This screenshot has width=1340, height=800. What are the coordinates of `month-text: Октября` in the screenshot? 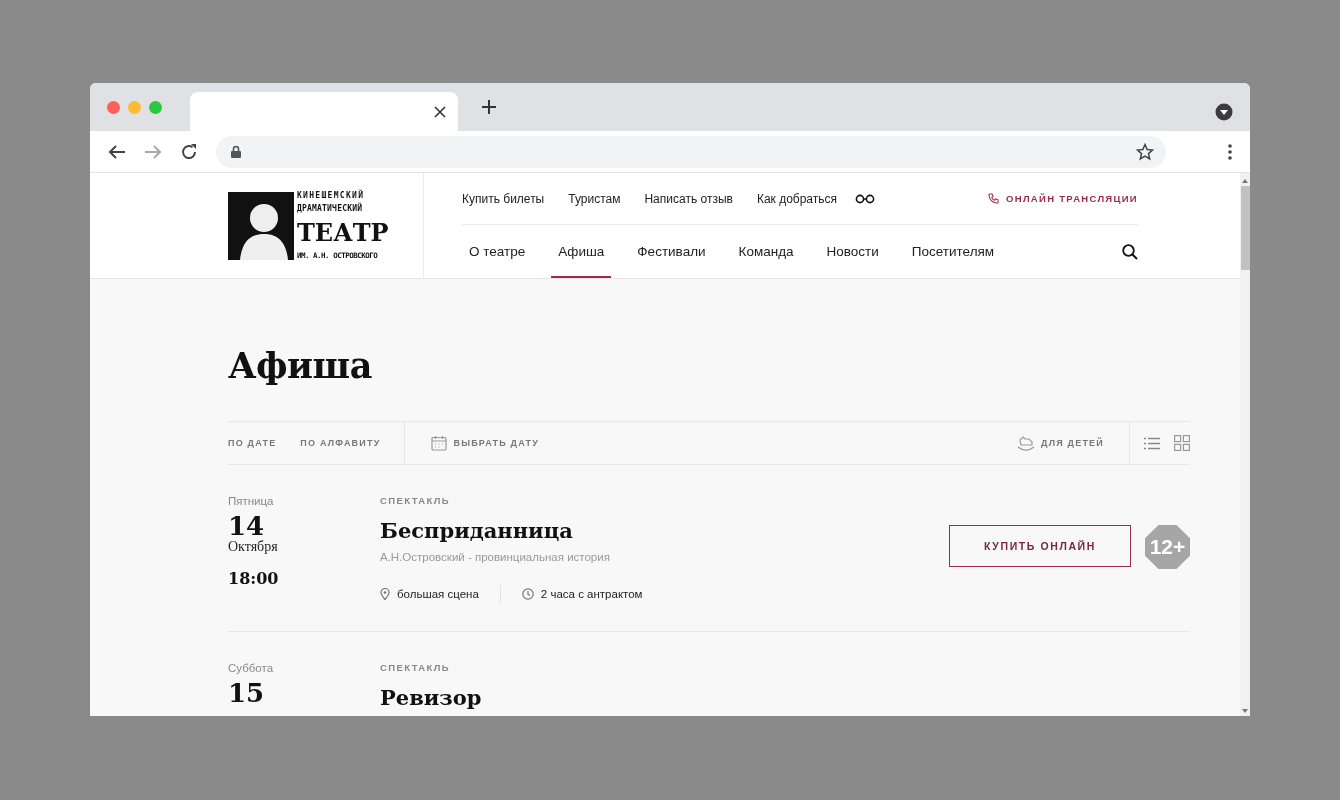 It's located at (253, 547).